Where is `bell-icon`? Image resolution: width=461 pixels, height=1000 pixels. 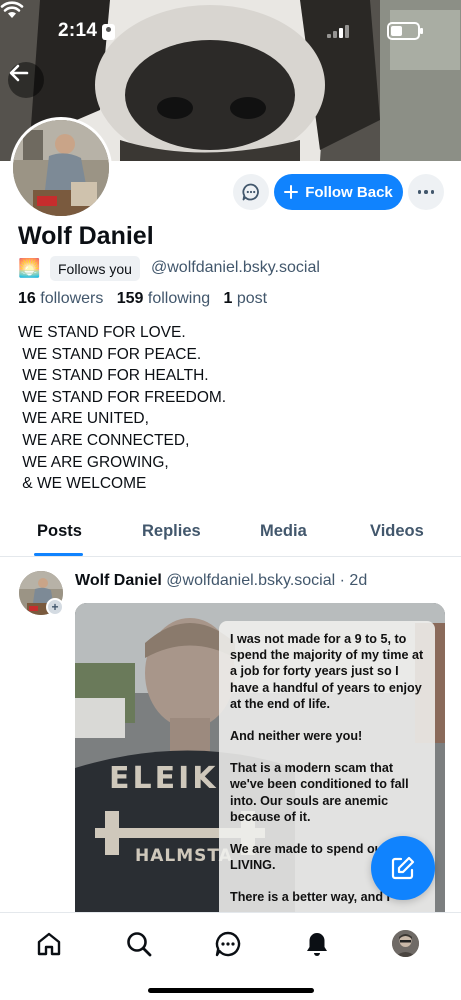
bell-icon is located at coordinates (317, 944).